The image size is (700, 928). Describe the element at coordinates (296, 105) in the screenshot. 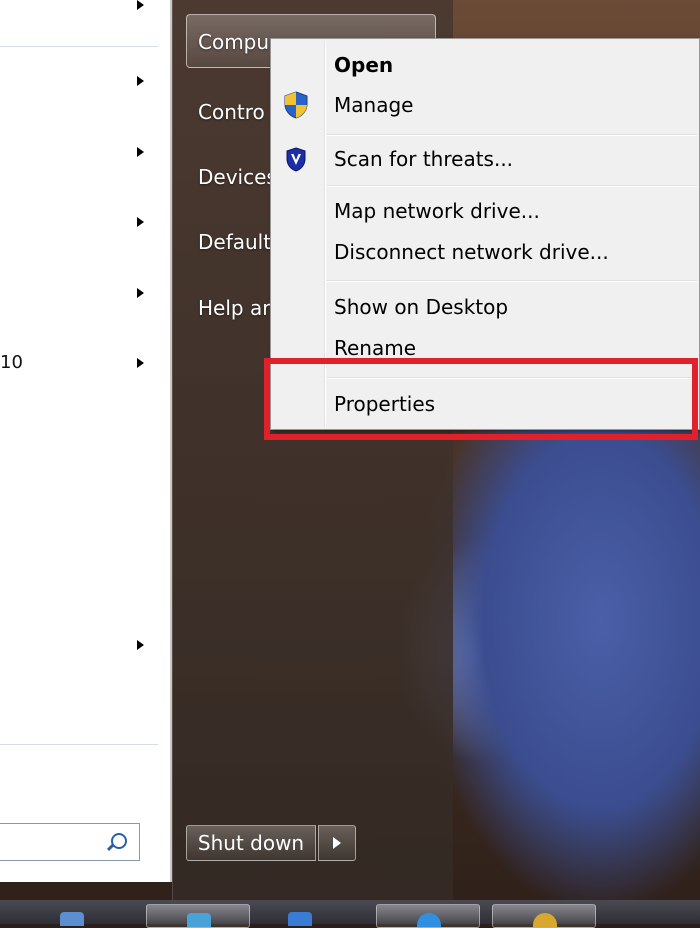

I see `uac-shield-icon` at that location.